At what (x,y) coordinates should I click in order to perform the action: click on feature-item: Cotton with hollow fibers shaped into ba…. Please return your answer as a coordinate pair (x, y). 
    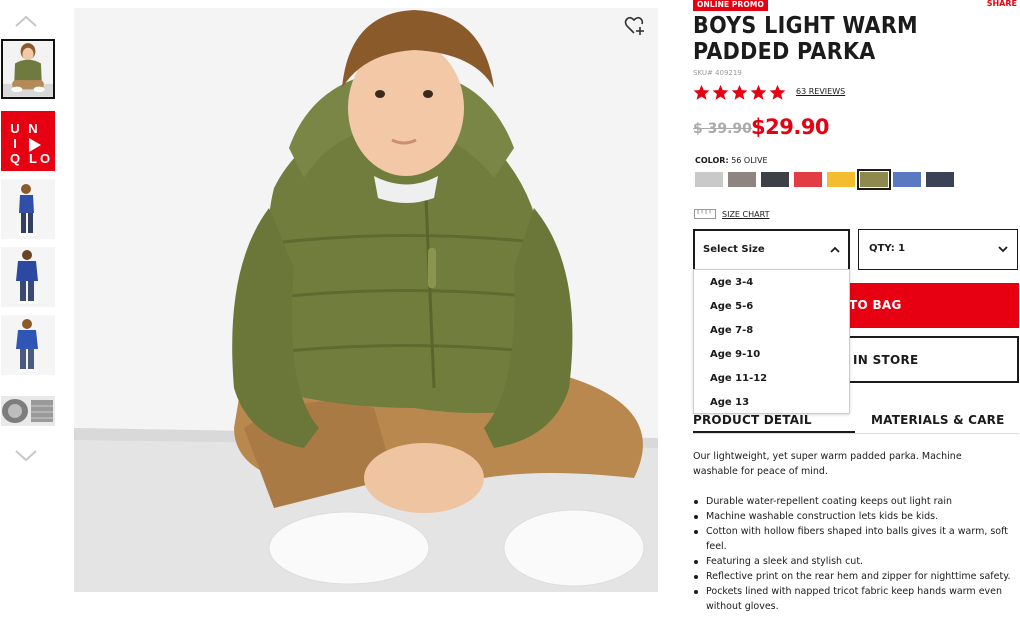
    Looking at the image, I should click on (852, 539).